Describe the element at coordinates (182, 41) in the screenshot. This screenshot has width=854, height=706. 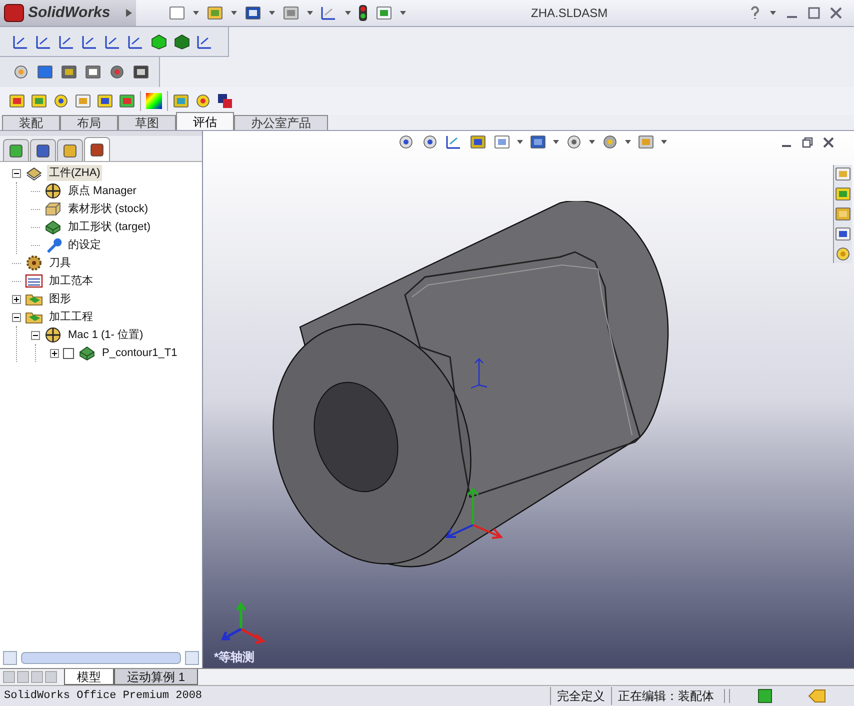
I see `parts-icon` at that location.